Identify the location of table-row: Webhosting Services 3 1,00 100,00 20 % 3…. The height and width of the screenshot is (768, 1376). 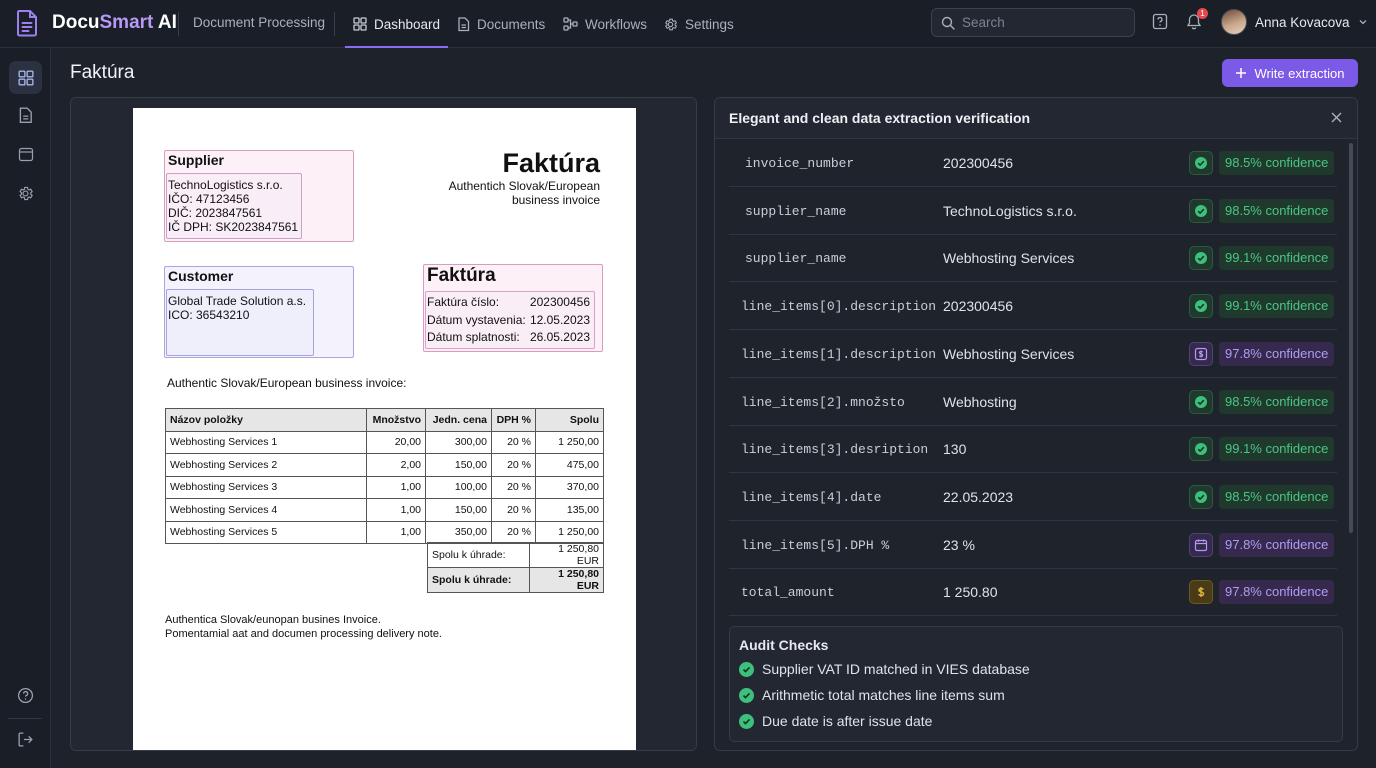
(384, 487).